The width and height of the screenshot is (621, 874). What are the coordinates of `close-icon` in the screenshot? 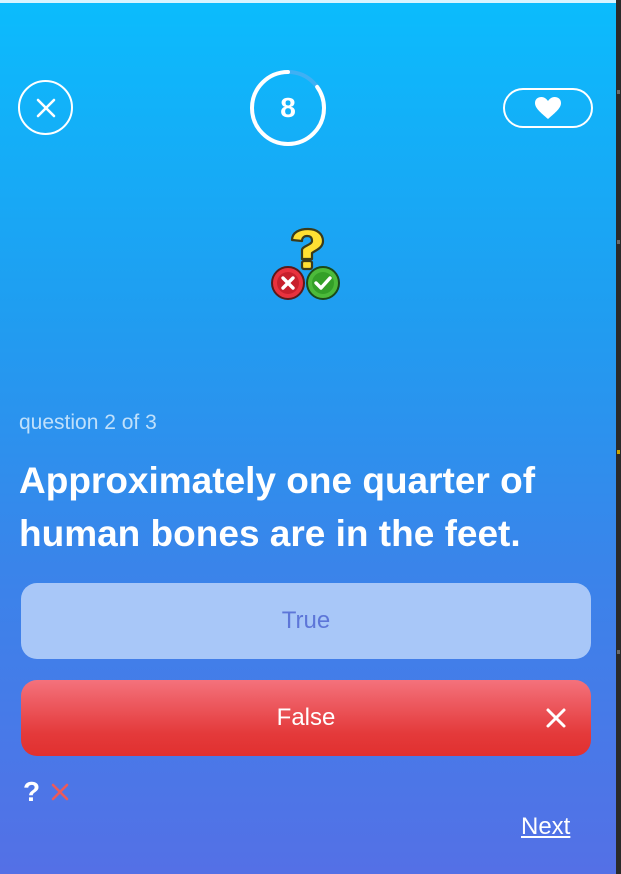 It's located at (45, 107).